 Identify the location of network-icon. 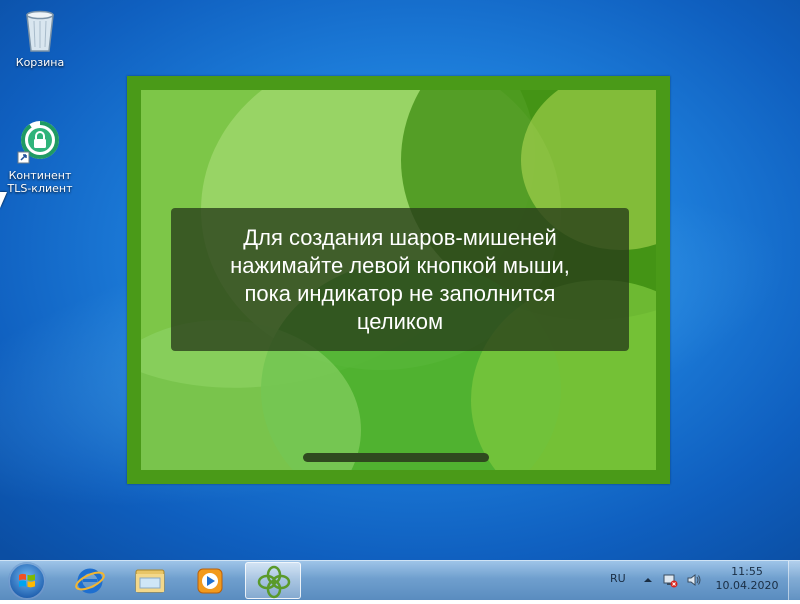
(670, 580).